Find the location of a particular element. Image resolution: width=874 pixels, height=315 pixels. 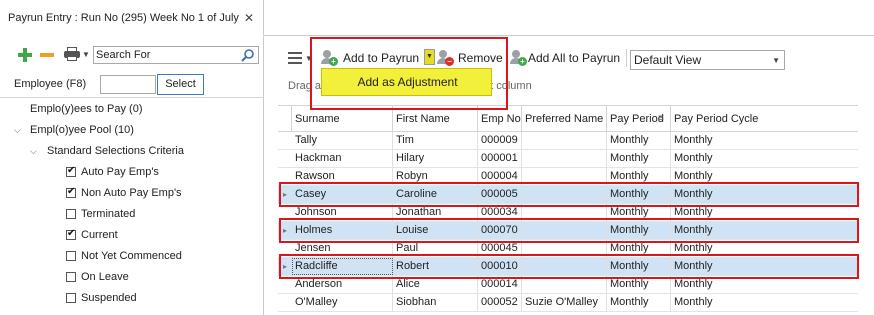

hamburger-icon is located at coordinates (295, 58).